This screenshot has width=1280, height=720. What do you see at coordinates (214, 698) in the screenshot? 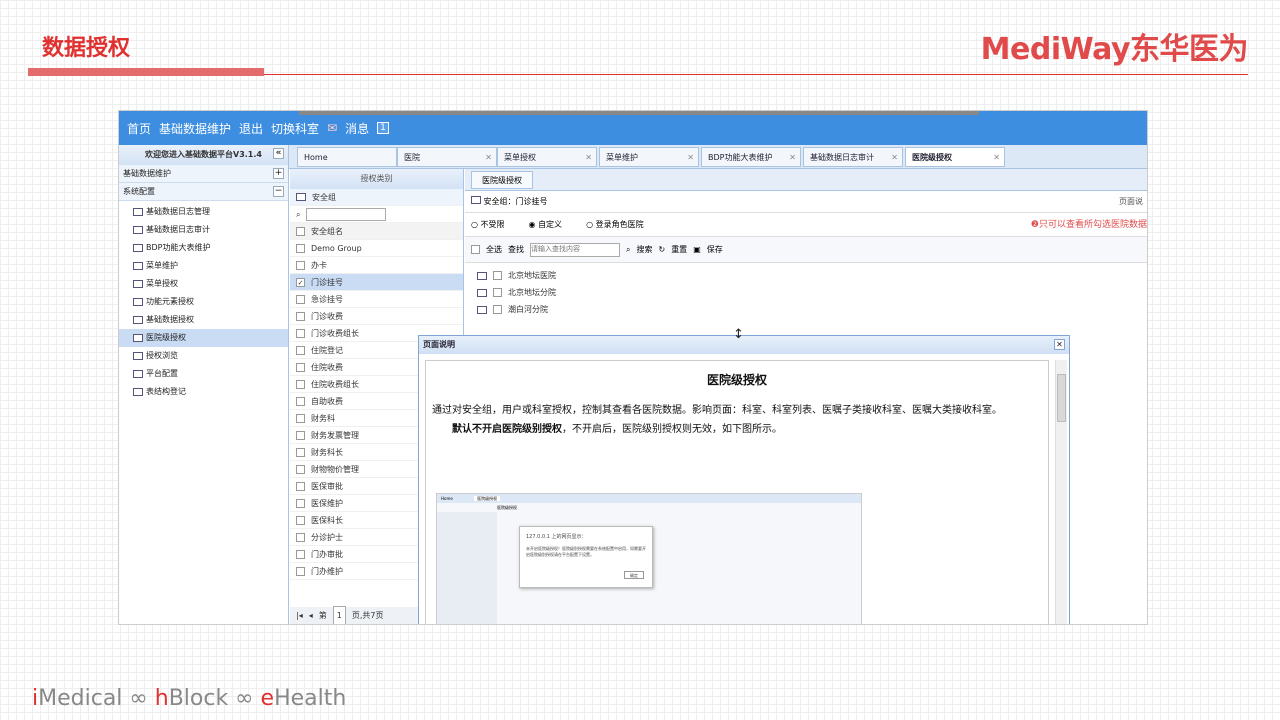
I see `footer-block: Block ∞` at bounding box center [214, 698].